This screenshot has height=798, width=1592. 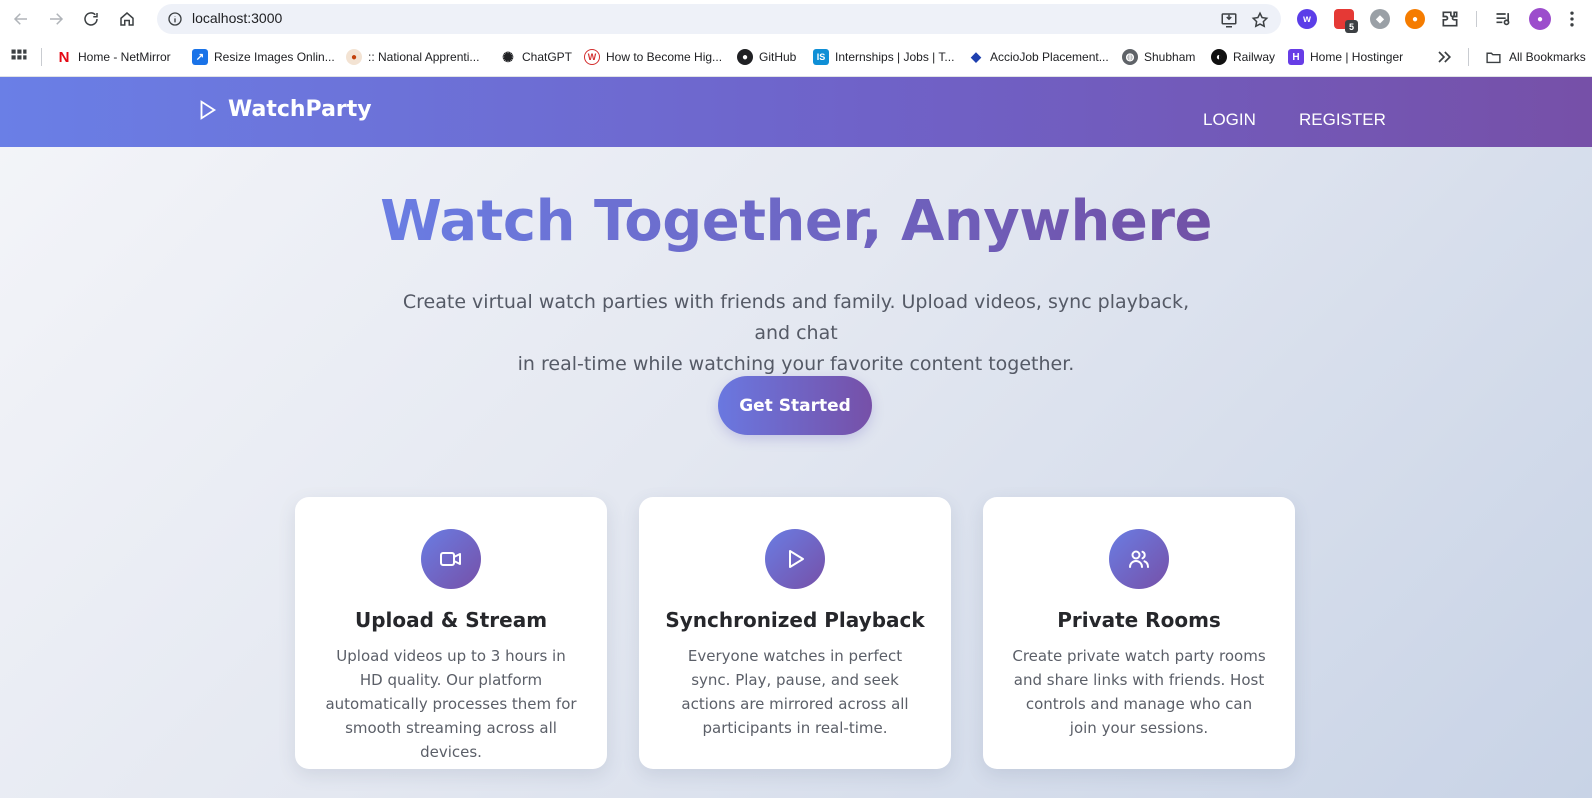 I want to click on apps-grid-icon, so click(x=19, y=57).